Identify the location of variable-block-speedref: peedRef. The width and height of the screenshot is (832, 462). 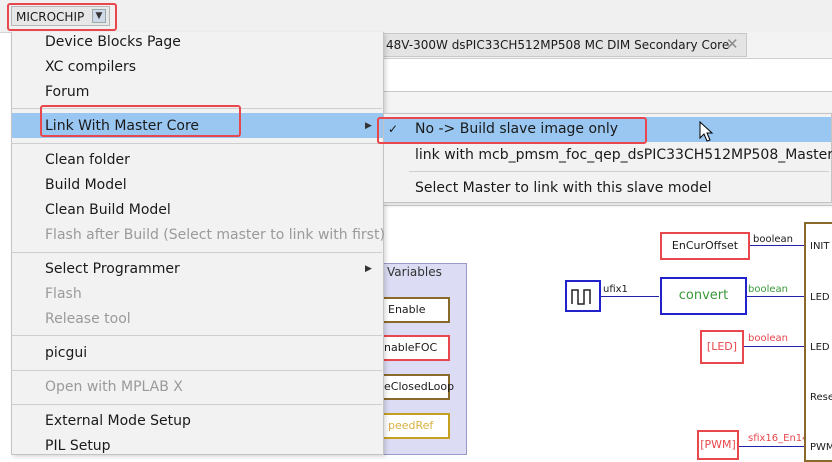
(414, 426).